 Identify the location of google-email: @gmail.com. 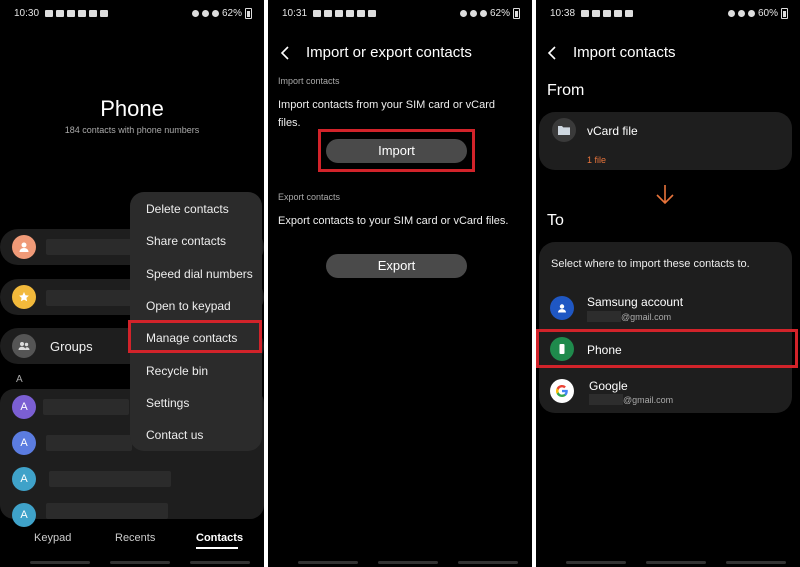
(648, 400).